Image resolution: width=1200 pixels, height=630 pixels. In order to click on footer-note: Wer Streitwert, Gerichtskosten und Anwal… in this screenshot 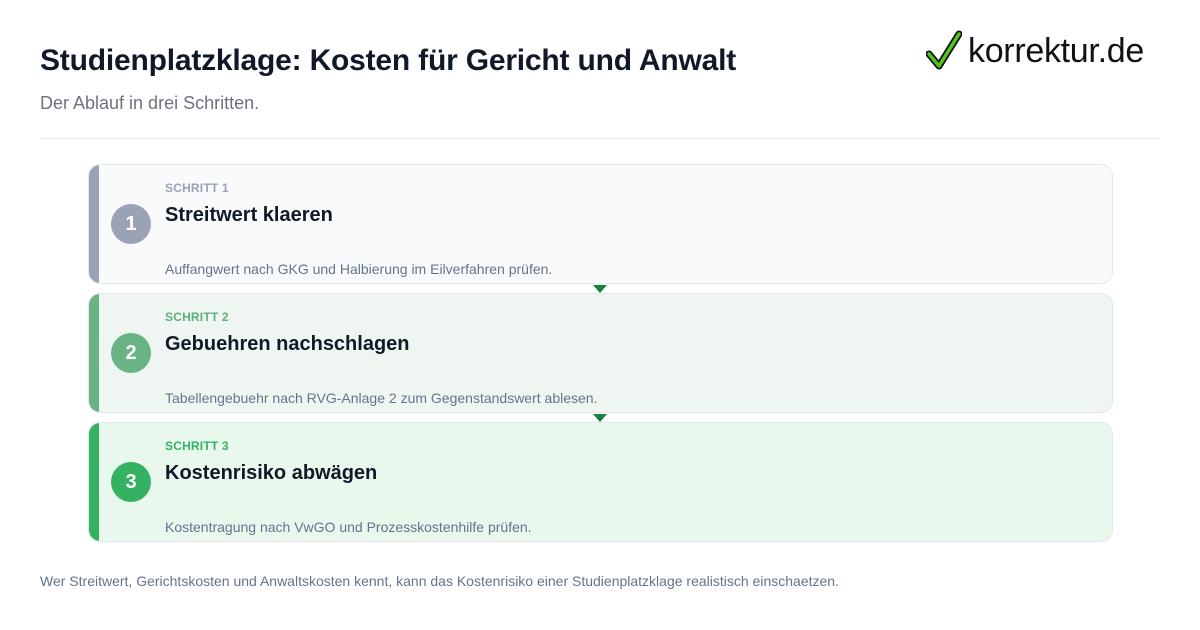, I will do `click(439, 581)`.